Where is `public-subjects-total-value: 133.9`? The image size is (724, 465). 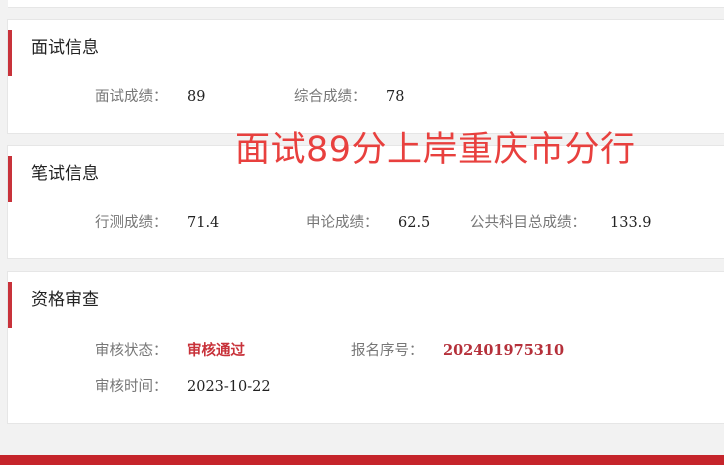 public-subjects-total-value: 133.9 is located at coordinates (631, 223).